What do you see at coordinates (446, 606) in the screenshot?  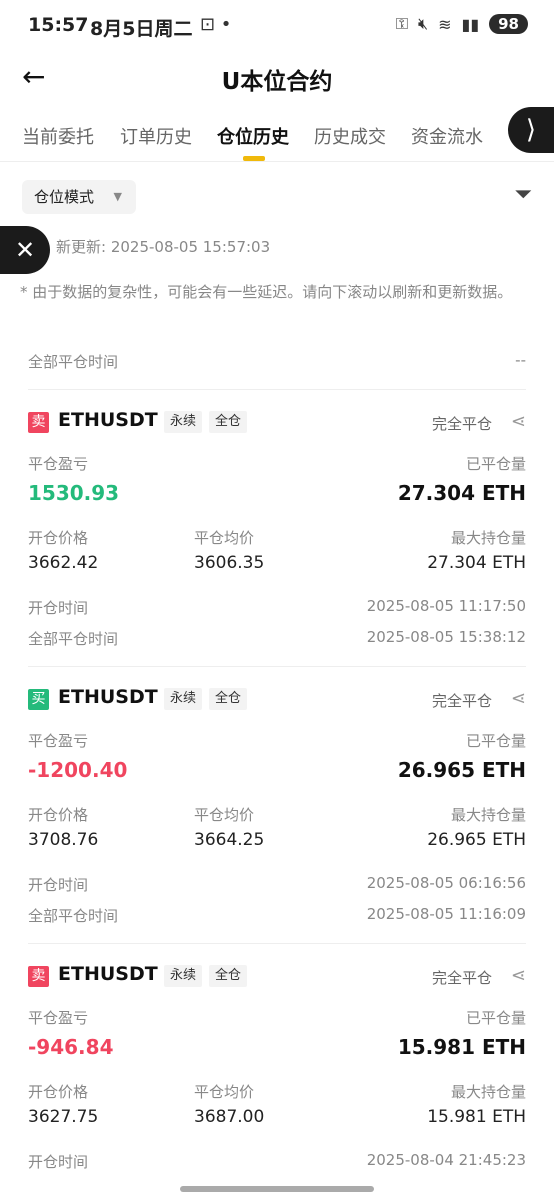 I see `open-time-value: 2025-08-05 11:17:50` at bounding box center [446, 606].